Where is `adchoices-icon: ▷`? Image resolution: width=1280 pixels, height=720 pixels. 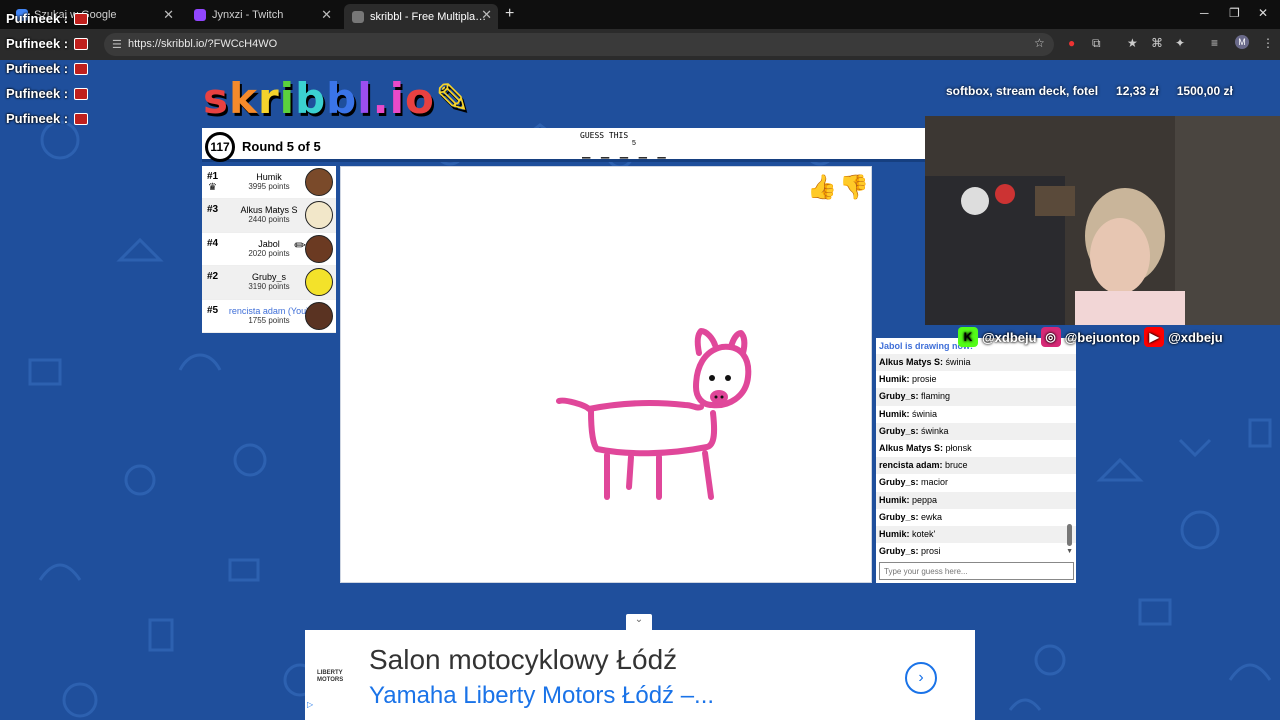
adchoices-icon: ▷ is located at coordinates (310, 704).